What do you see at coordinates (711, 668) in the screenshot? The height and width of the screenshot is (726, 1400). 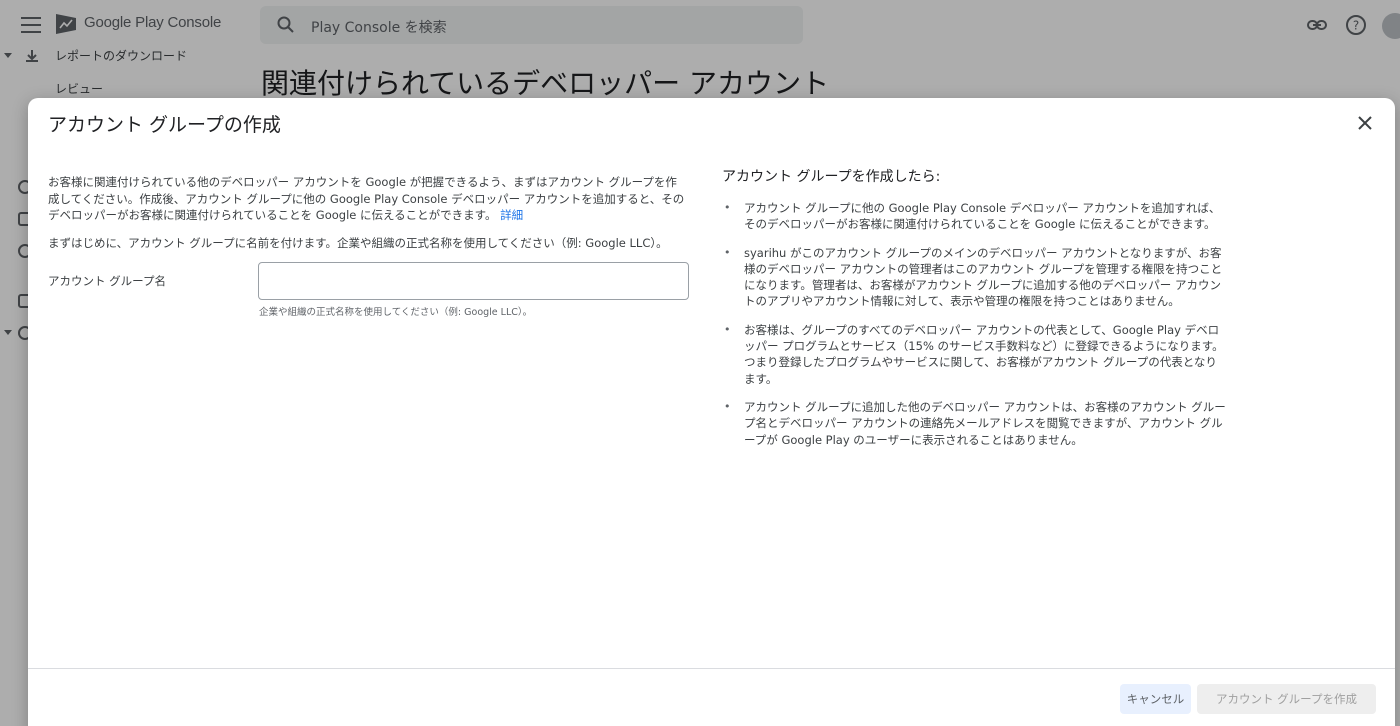 I see `footer-divider` at bounding box center [711, 668].